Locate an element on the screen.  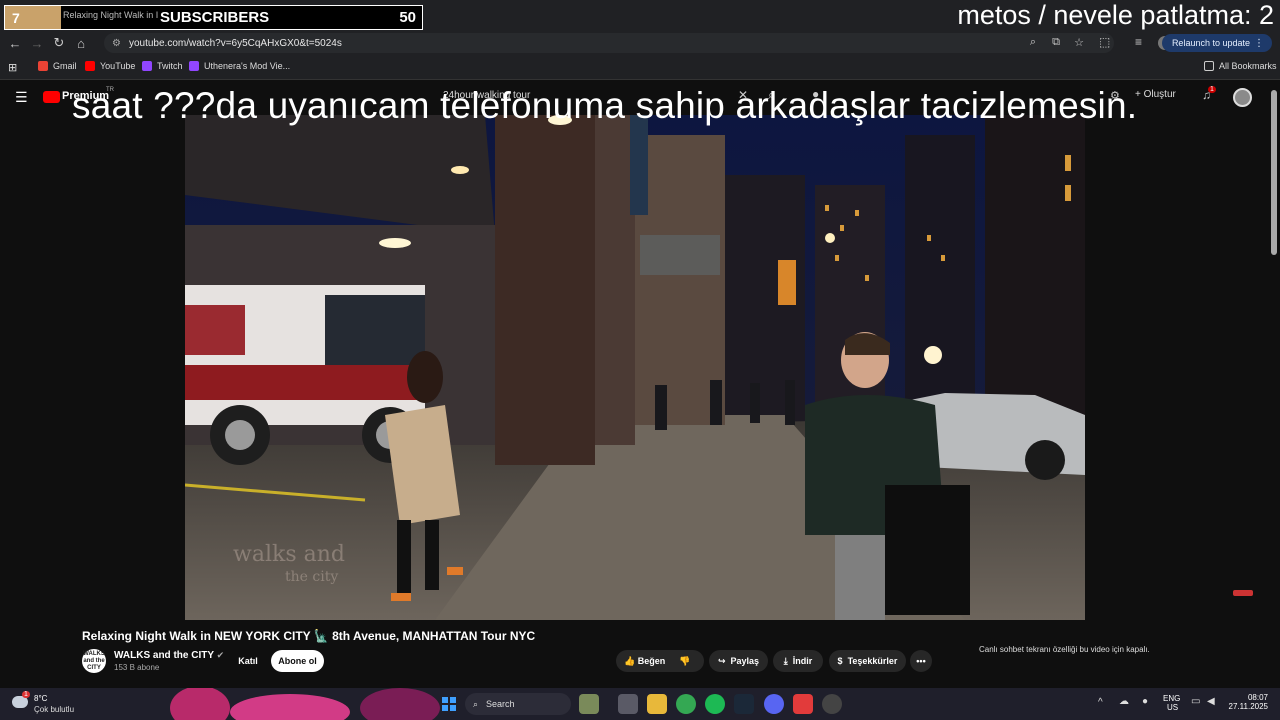
weather-desc: Çok bulutlu is located at coordinates (54, 709).